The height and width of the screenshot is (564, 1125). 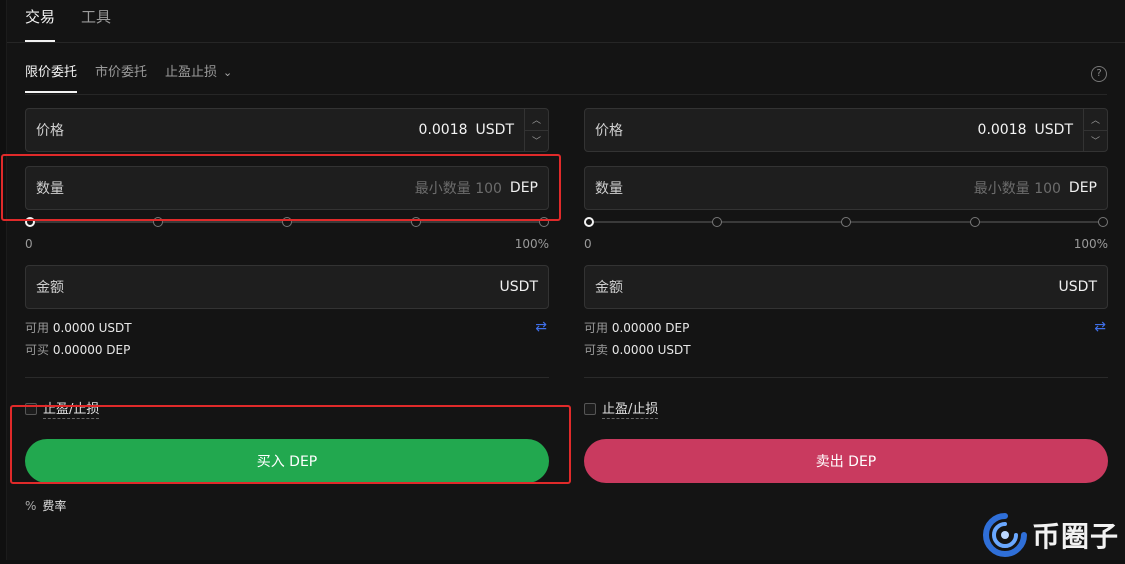 What do you see at coordinates (846, 408) in the screenshot?
I see `sell-tpsl-checkbox: 止盈/止损` at bounding box center [846, 408].